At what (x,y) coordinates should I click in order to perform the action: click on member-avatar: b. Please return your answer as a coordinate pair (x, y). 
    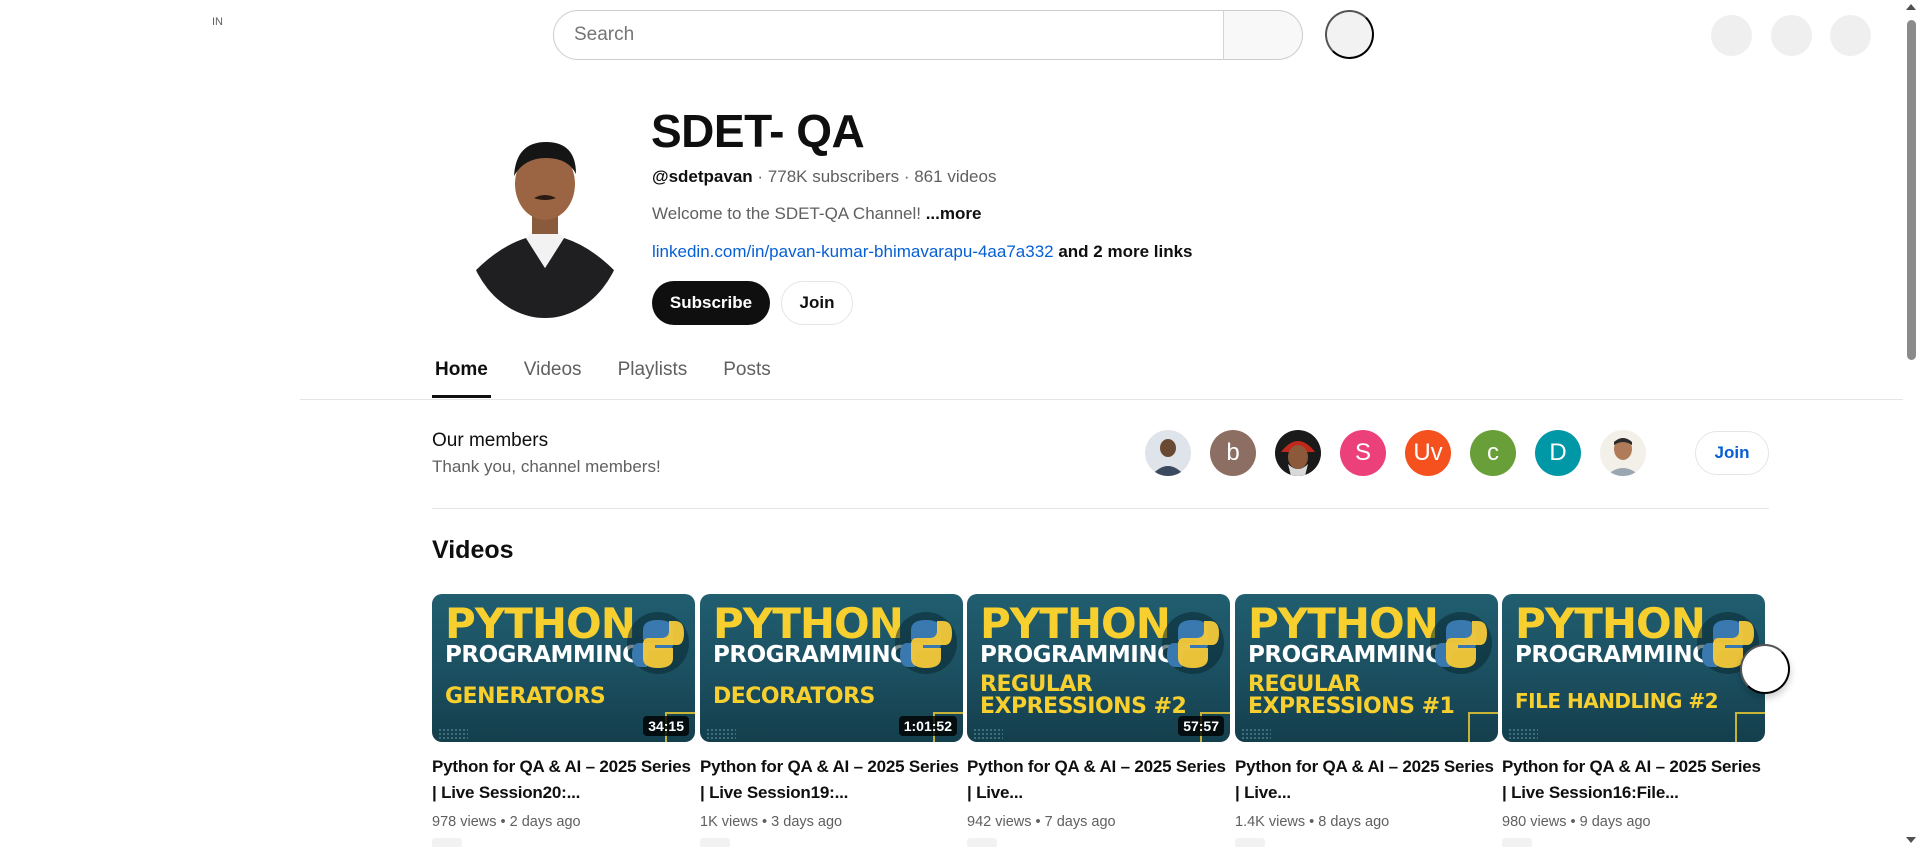
    Looking at the image, I should click on (1233, 453).